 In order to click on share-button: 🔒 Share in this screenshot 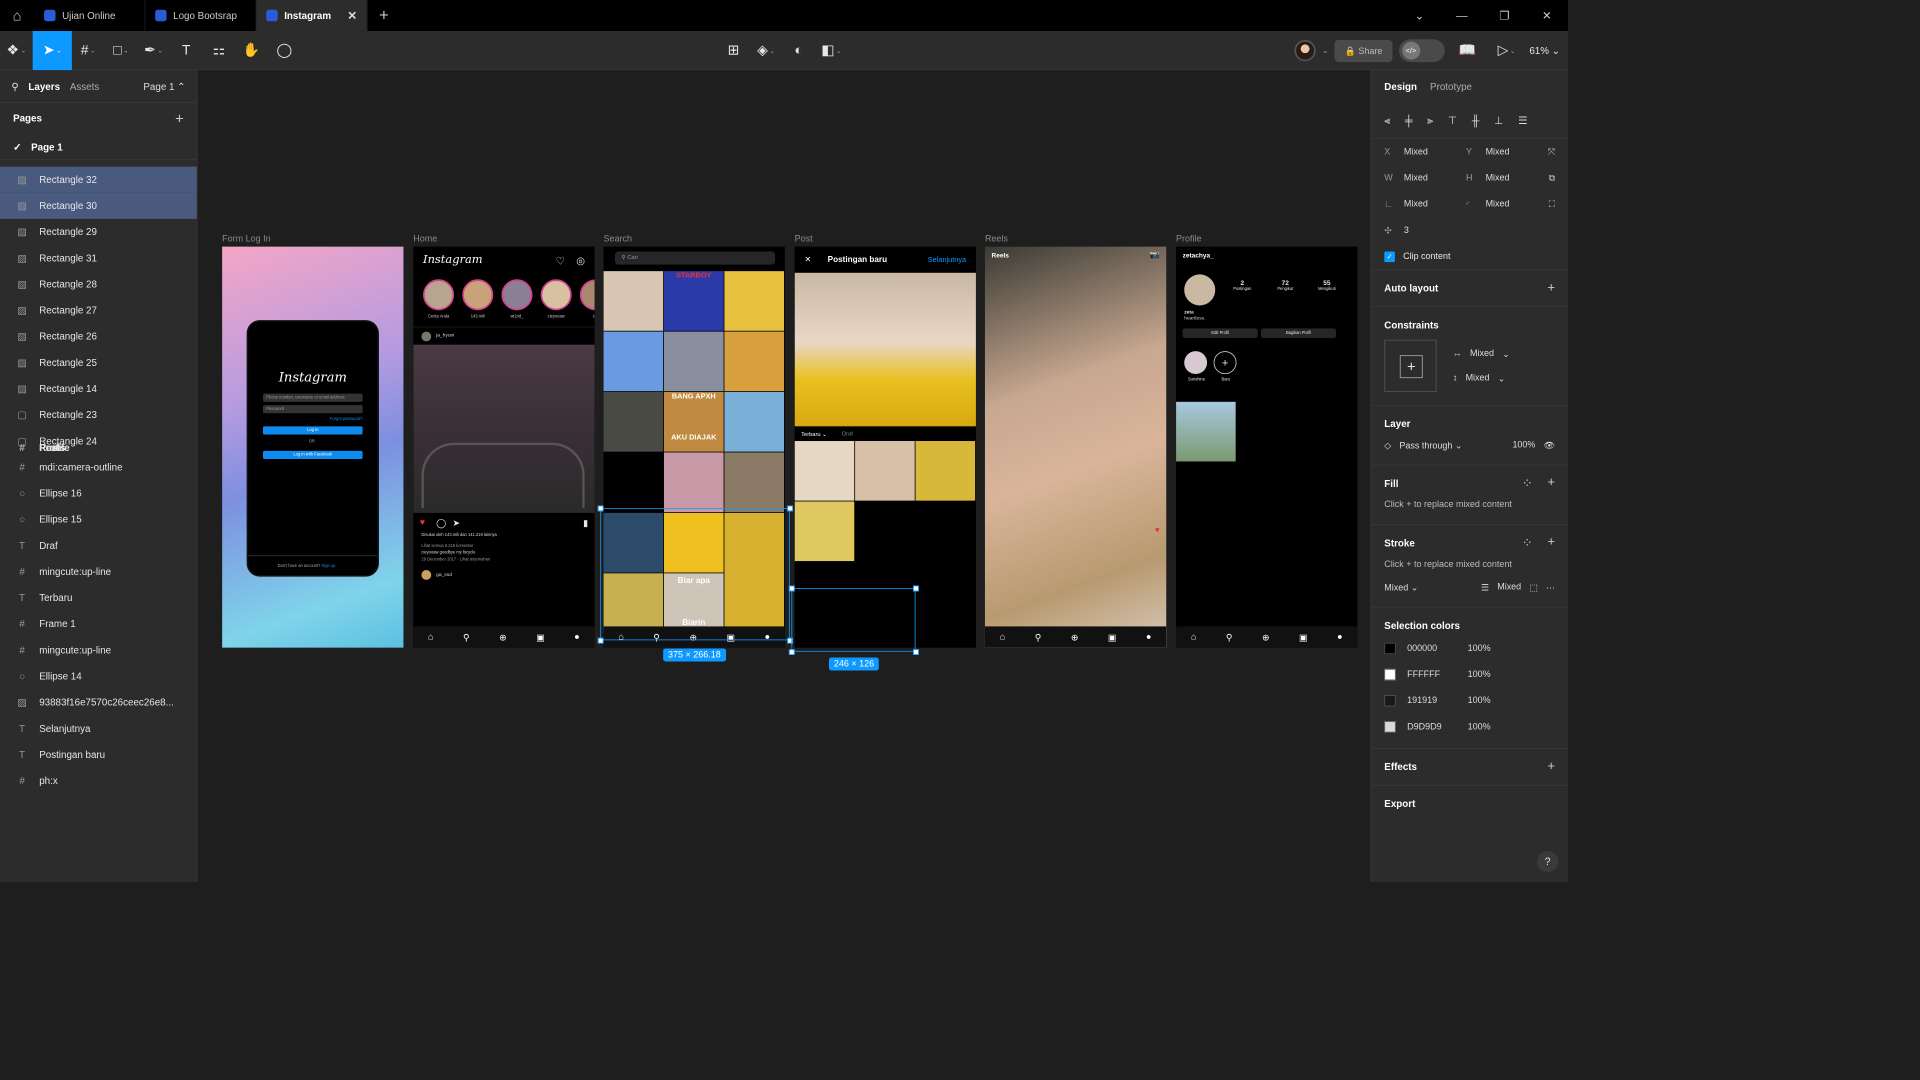, I will do `click(1363, 50)`.